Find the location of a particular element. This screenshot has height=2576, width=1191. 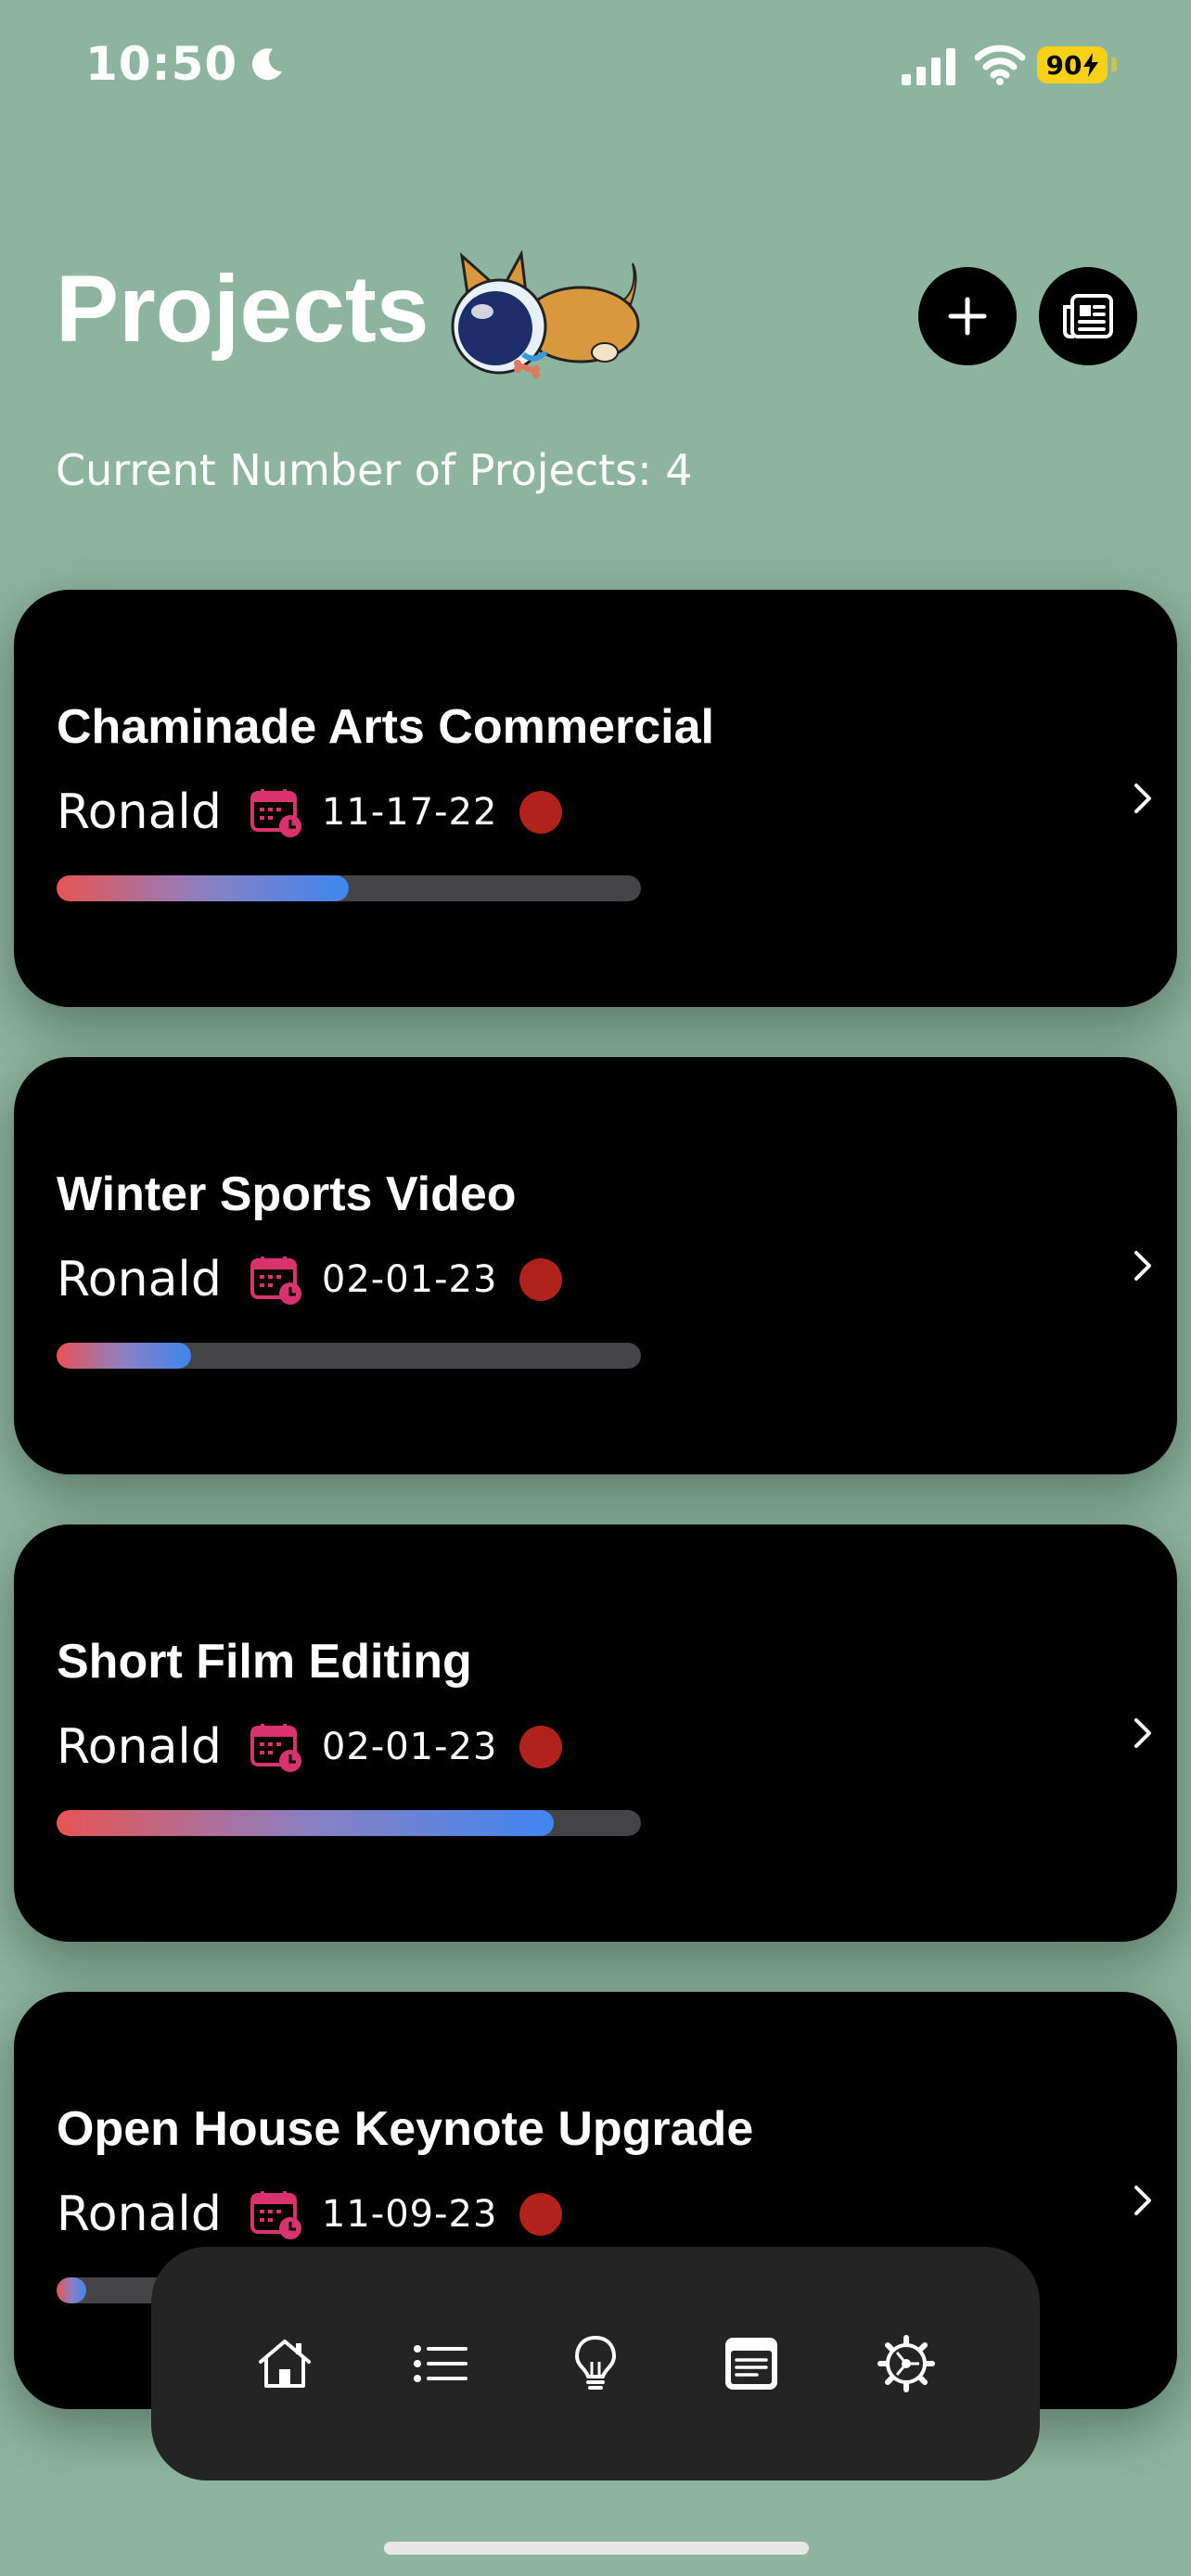

corgi-astronaut-mascot is located at coordinates (545, 314).